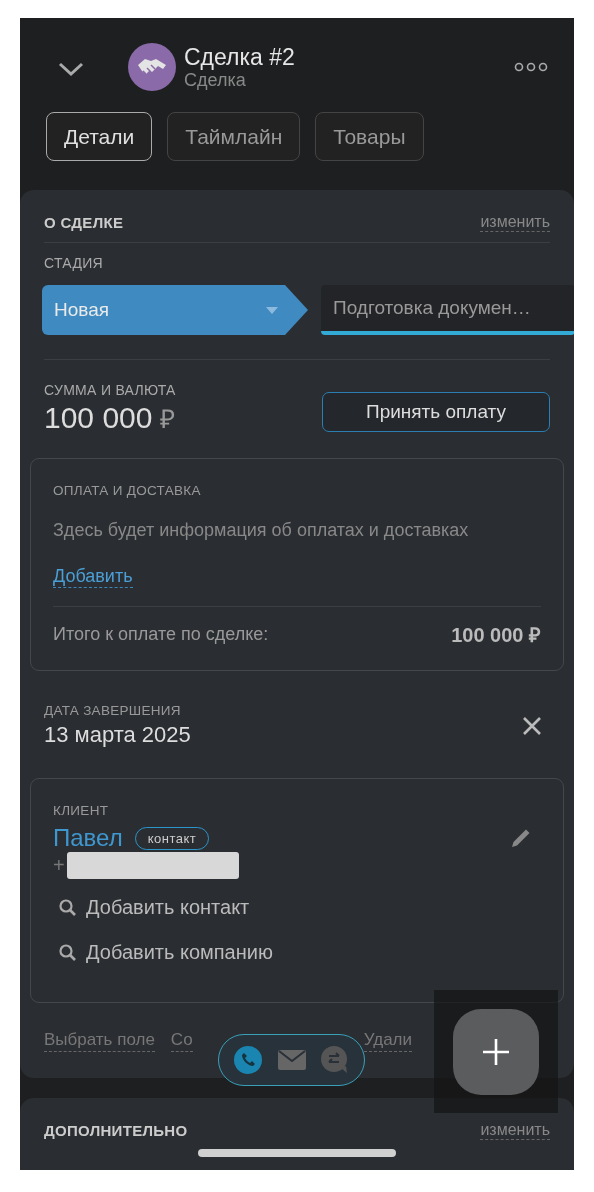 Image resolution: width=594 pixels, height=1192 pixels. What do you see at coordinates (179, 952) in the screenshot?
I see `add-action-link: Добавить компанию` at bounding box center [179, 952].